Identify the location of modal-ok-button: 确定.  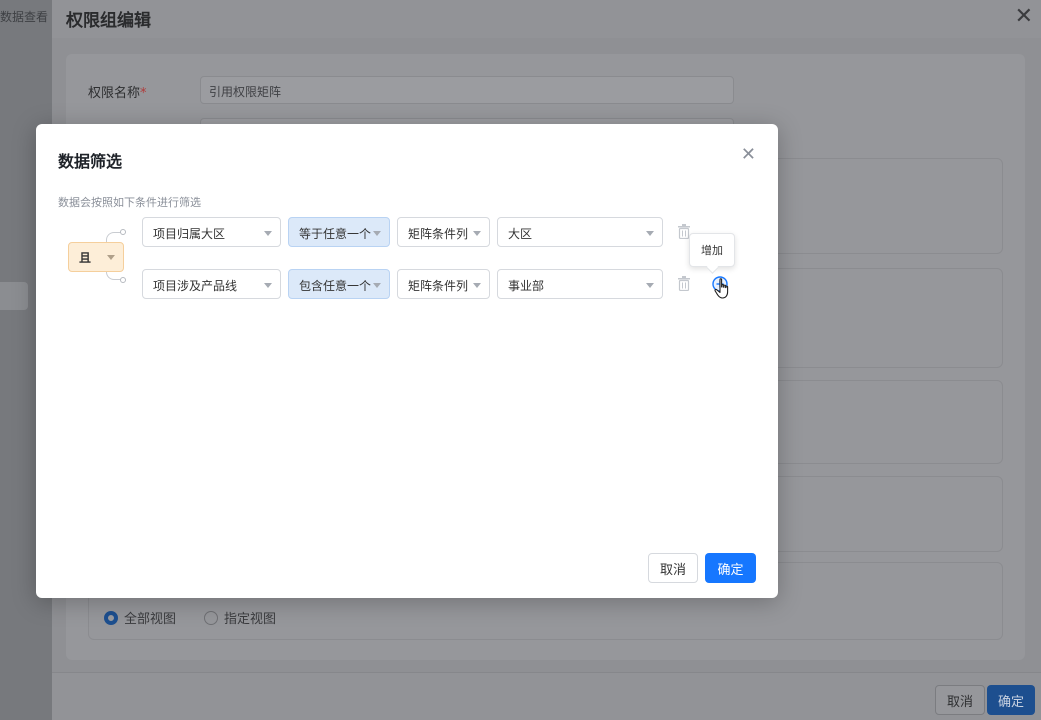
(730, 568).